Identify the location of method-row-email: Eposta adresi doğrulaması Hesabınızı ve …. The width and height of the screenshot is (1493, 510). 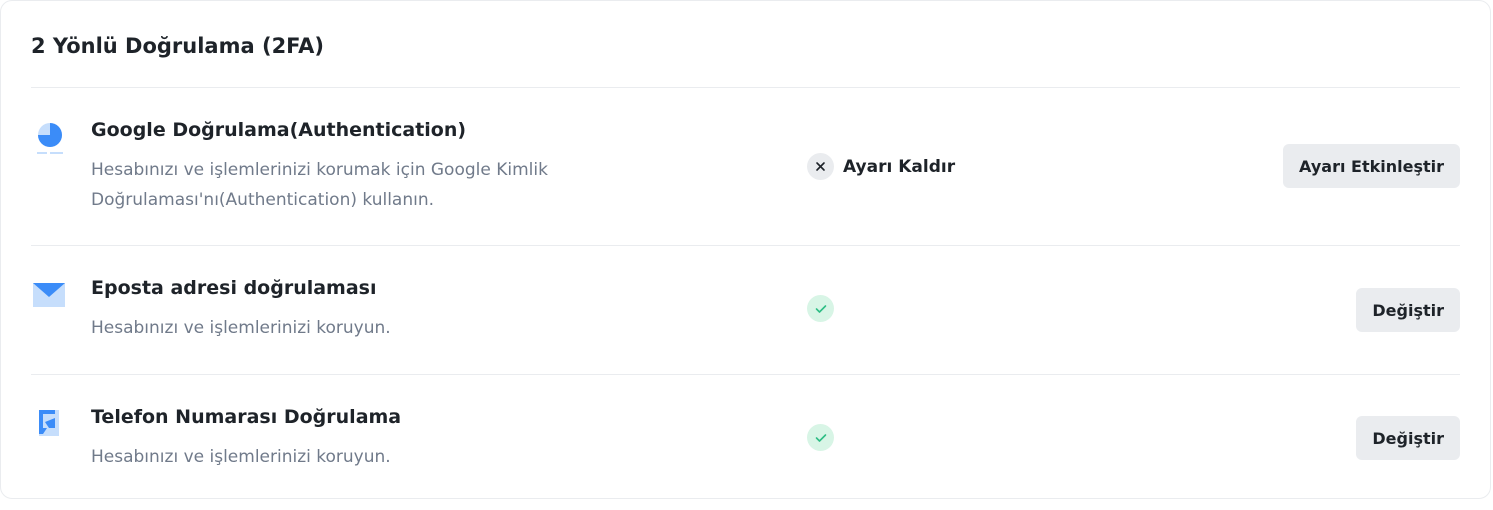
(745, 310).